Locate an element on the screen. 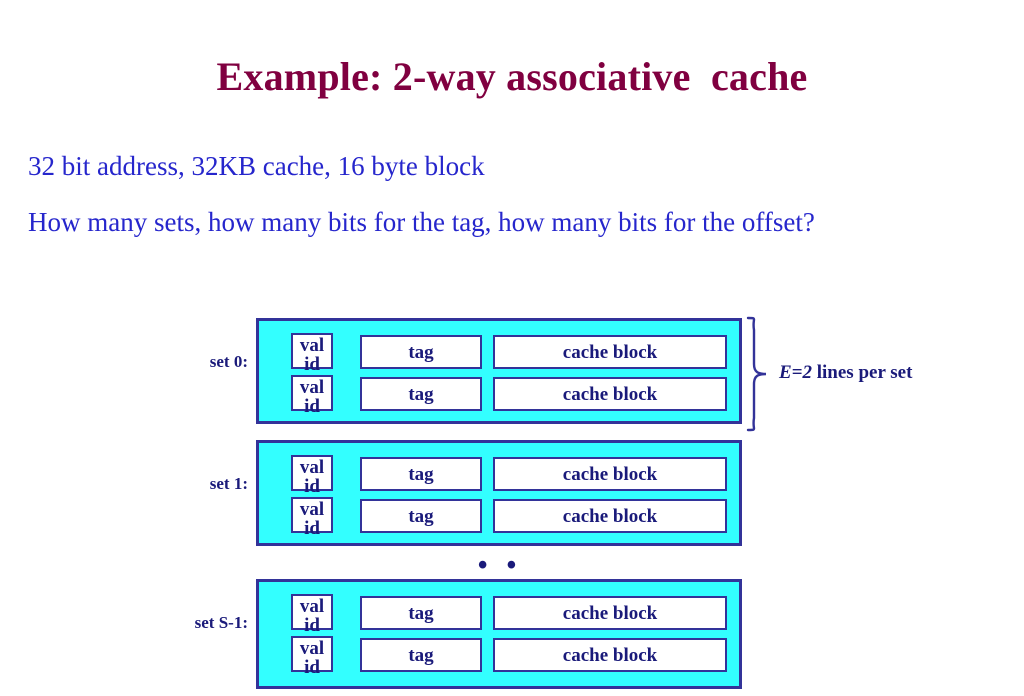 Image resolution: width=1024 pixels, height=696 pixels. annotation-text: lines per set is located at coordinates (862, 372).